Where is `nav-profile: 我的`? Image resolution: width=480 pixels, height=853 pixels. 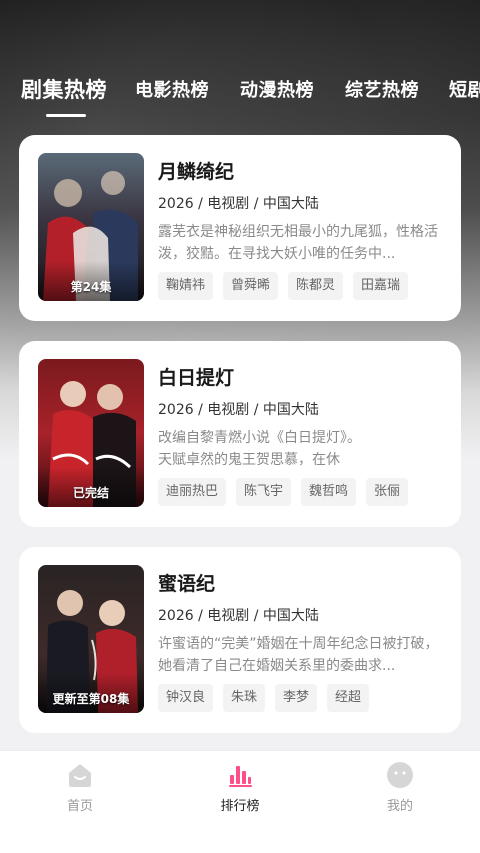
nav-profile: 我的 is located at coordinates (400, 787).